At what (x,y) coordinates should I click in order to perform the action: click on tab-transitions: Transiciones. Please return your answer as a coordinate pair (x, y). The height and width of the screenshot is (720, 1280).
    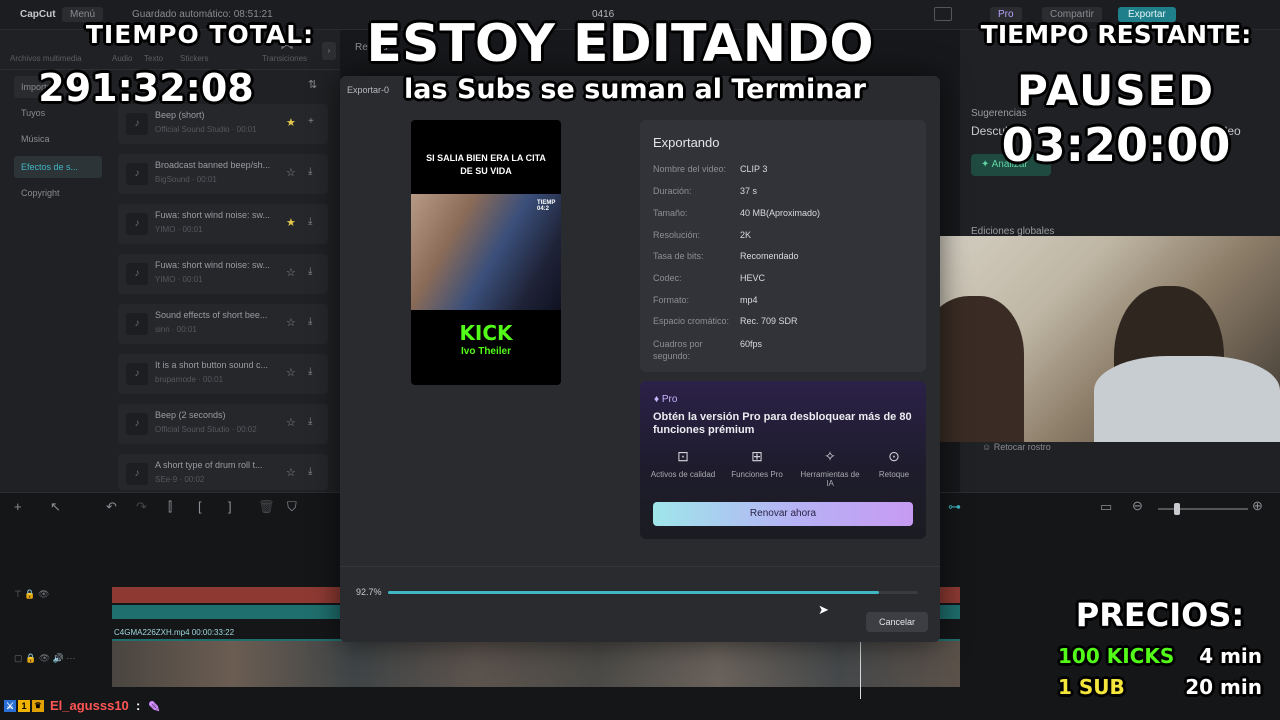
    Looking at the image, I should click on (284, 58).